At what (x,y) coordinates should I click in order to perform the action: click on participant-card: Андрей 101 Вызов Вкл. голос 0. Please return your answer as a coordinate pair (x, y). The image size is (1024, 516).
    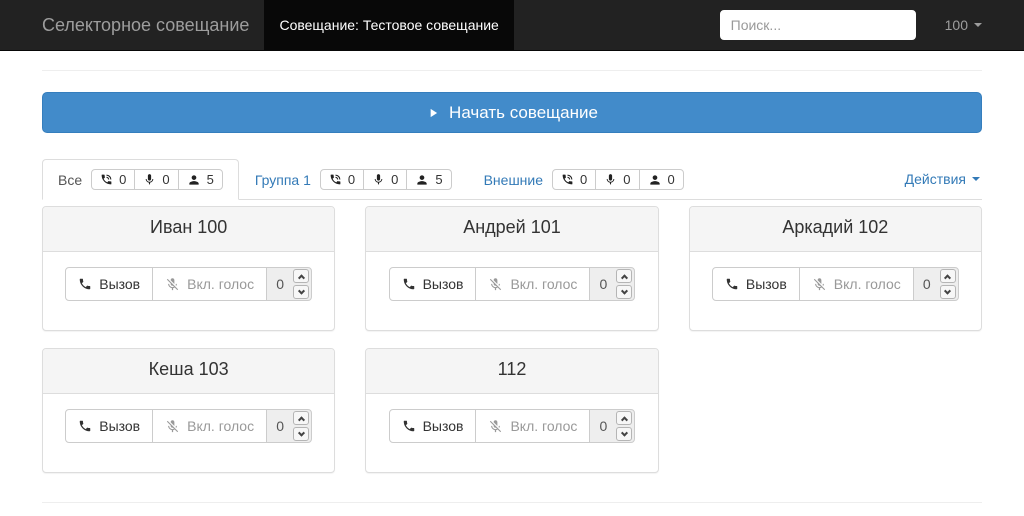
    Looking at the image, I should click on (512, 268).